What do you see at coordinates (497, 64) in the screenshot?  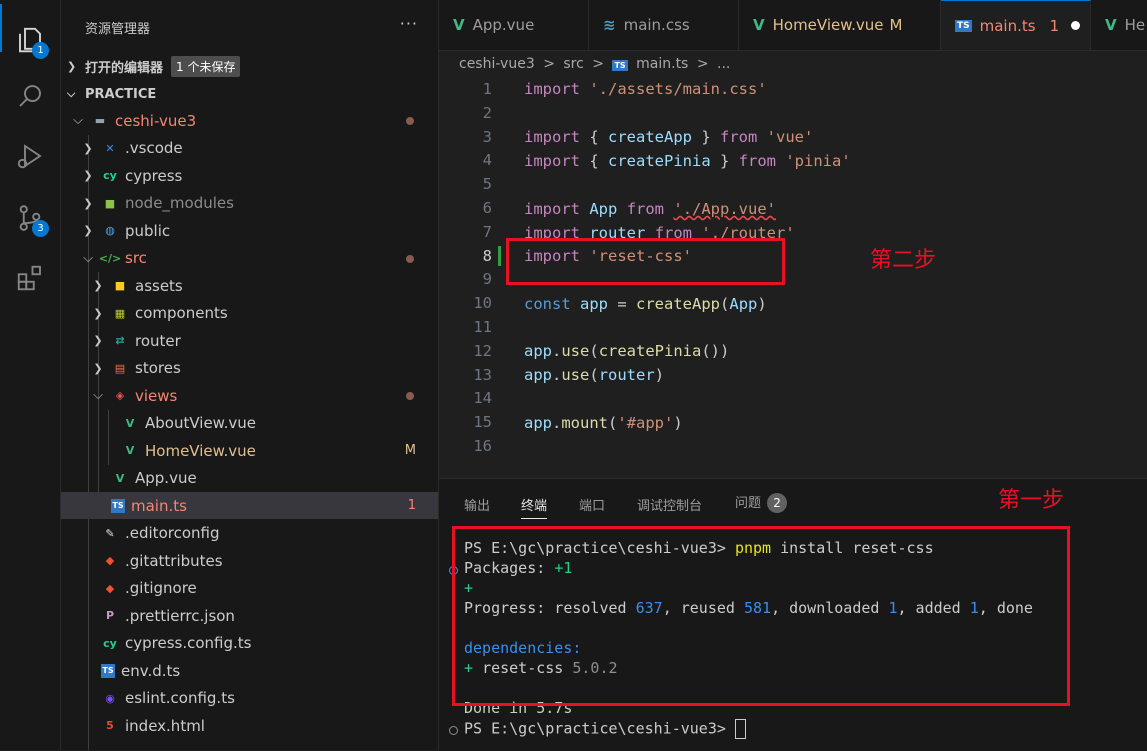 I see `breadcrumb-item: ceshi-vue3` at bounding box center [497, 64].